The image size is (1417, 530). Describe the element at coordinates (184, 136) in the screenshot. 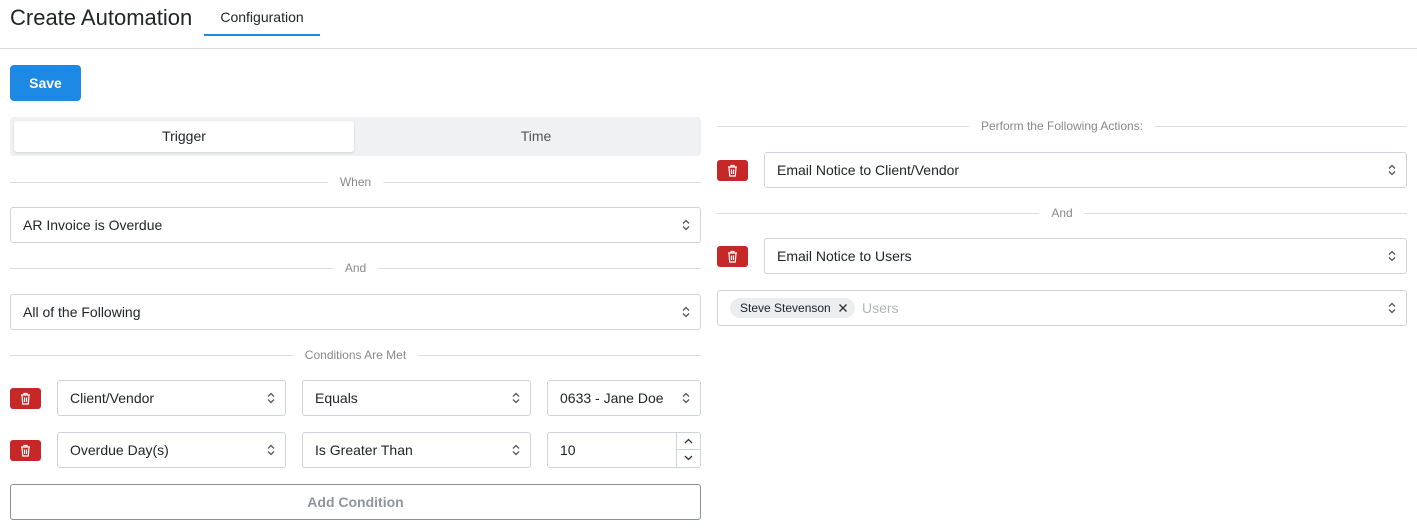

I see `tab-trigger: Trigger` at that location.